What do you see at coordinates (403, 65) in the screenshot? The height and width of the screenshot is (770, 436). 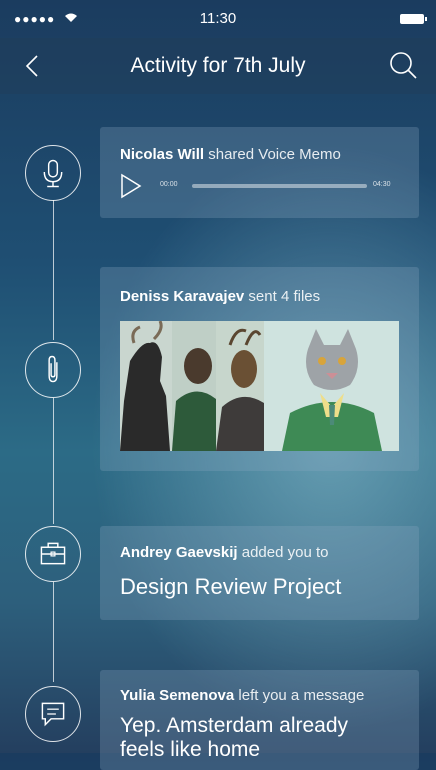 I see `search-icon` at bounding box center [403, 65].